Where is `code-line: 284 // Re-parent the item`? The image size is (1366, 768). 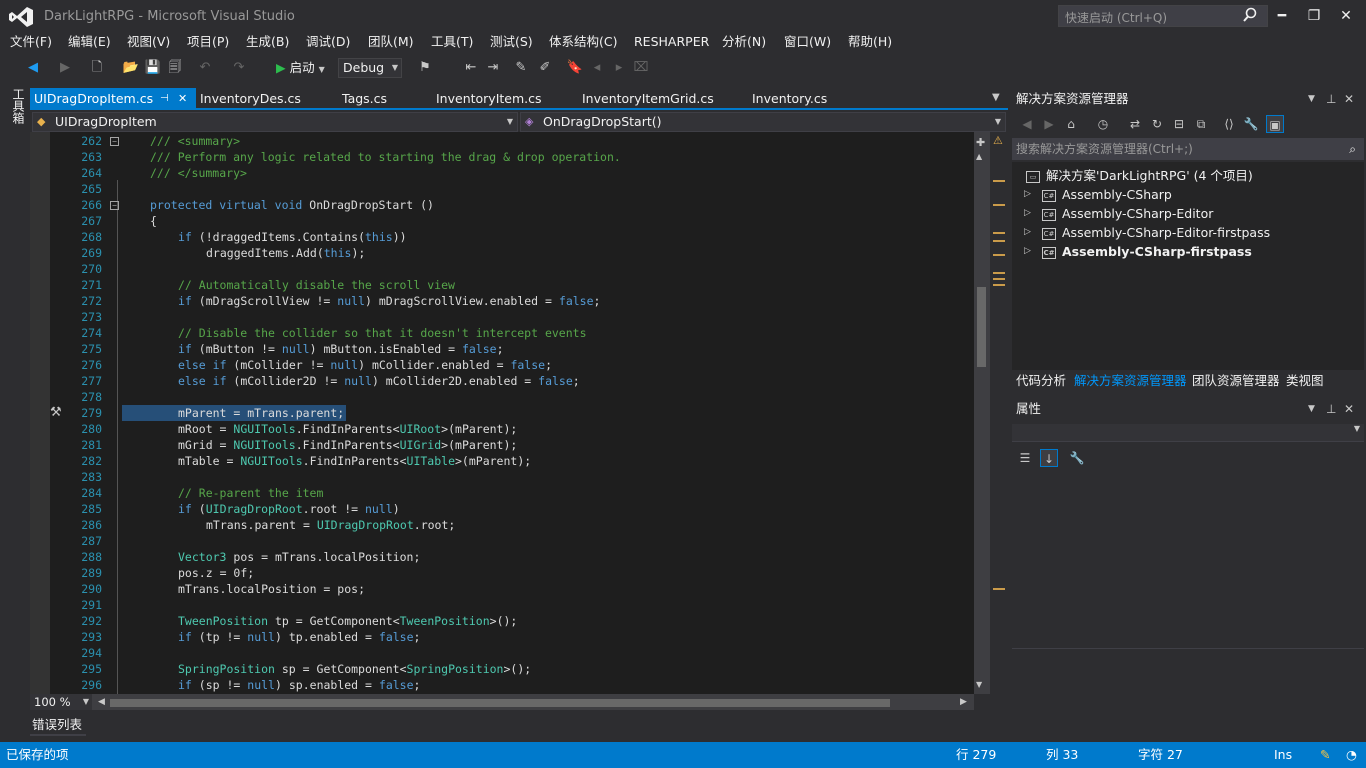 code-line: 284 // Re-parent the item is located at coordinates (512, 493).